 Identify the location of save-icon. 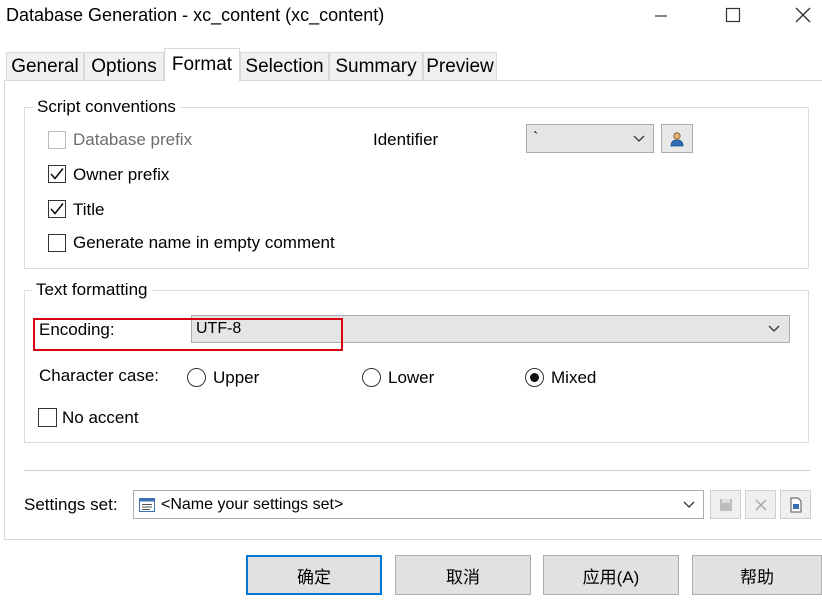
(725, 504).